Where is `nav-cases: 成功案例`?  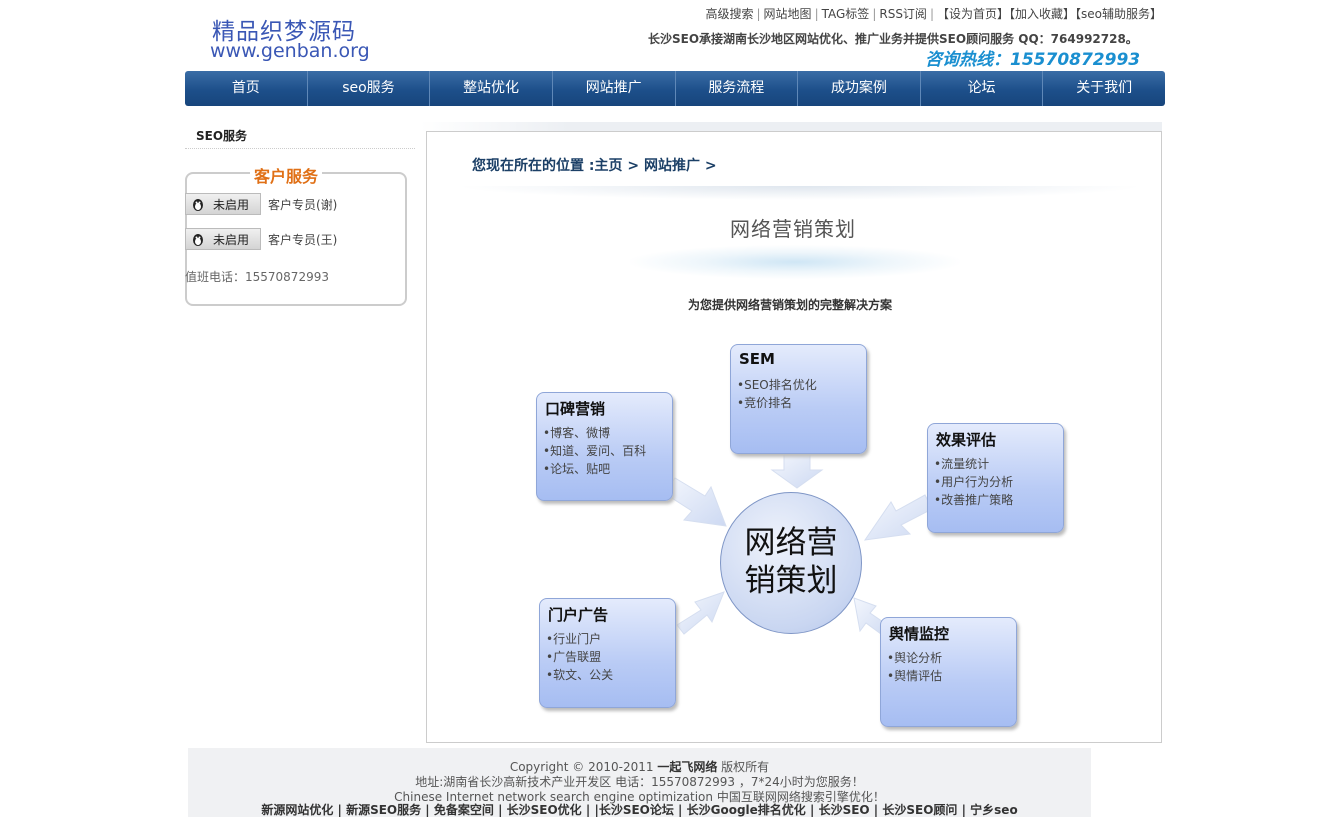
nav-cases: 成功案例 is located at coordinates (859, 88).